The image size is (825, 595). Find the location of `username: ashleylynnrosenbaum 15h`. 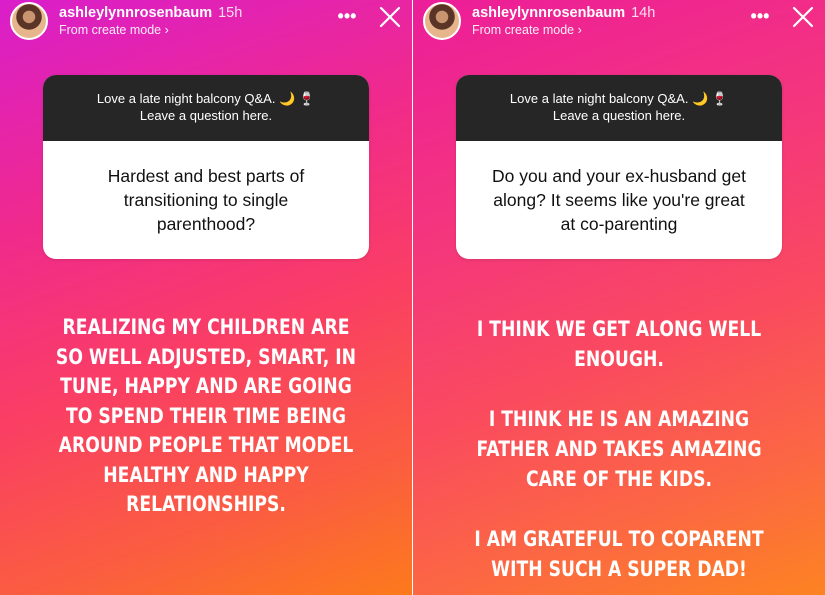

username: ashleylynnrosenbaum 15h is located at coordinates (150, 13).